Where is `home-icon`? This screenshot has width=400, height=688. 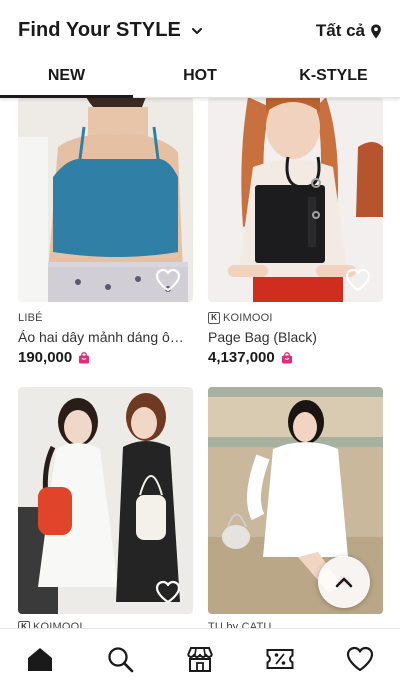
home-icon is located at coordinates (40, 659).